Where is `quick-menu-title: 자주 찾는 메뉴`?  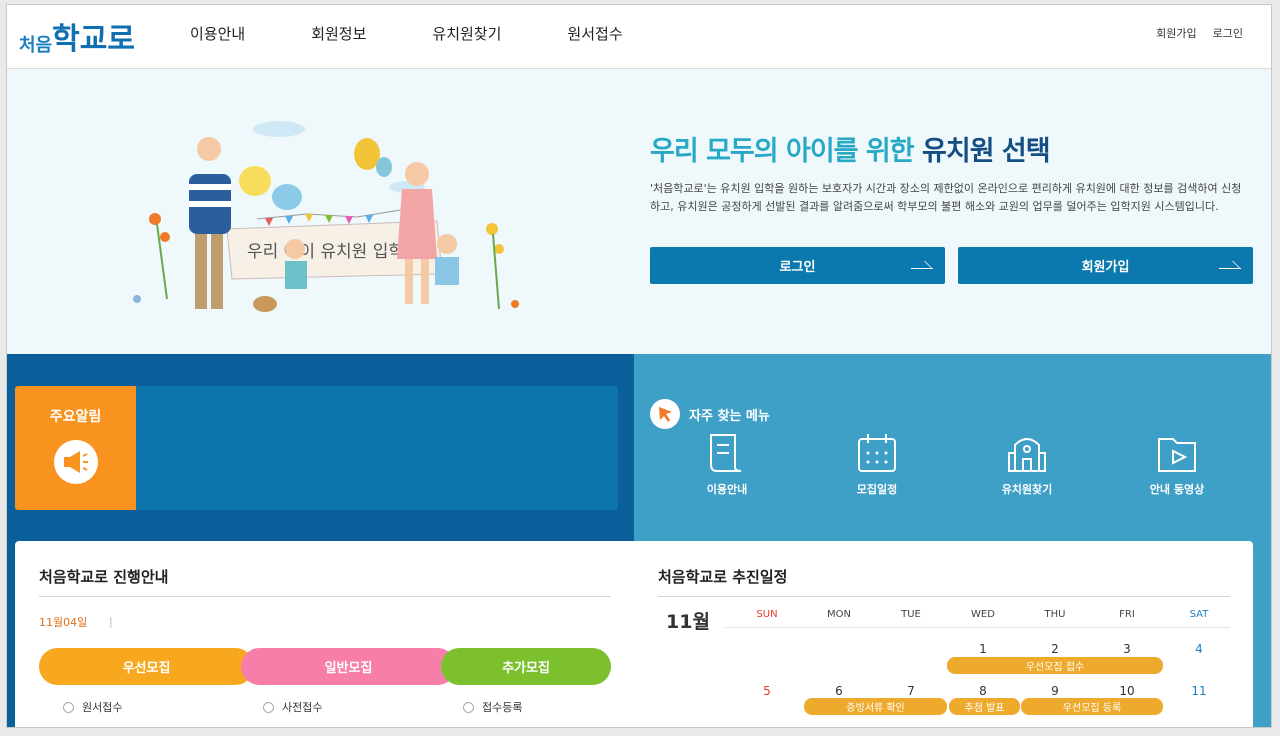 quick-menu-title: 자주 찾는 메뉴 is located at coordinates (710, 414).